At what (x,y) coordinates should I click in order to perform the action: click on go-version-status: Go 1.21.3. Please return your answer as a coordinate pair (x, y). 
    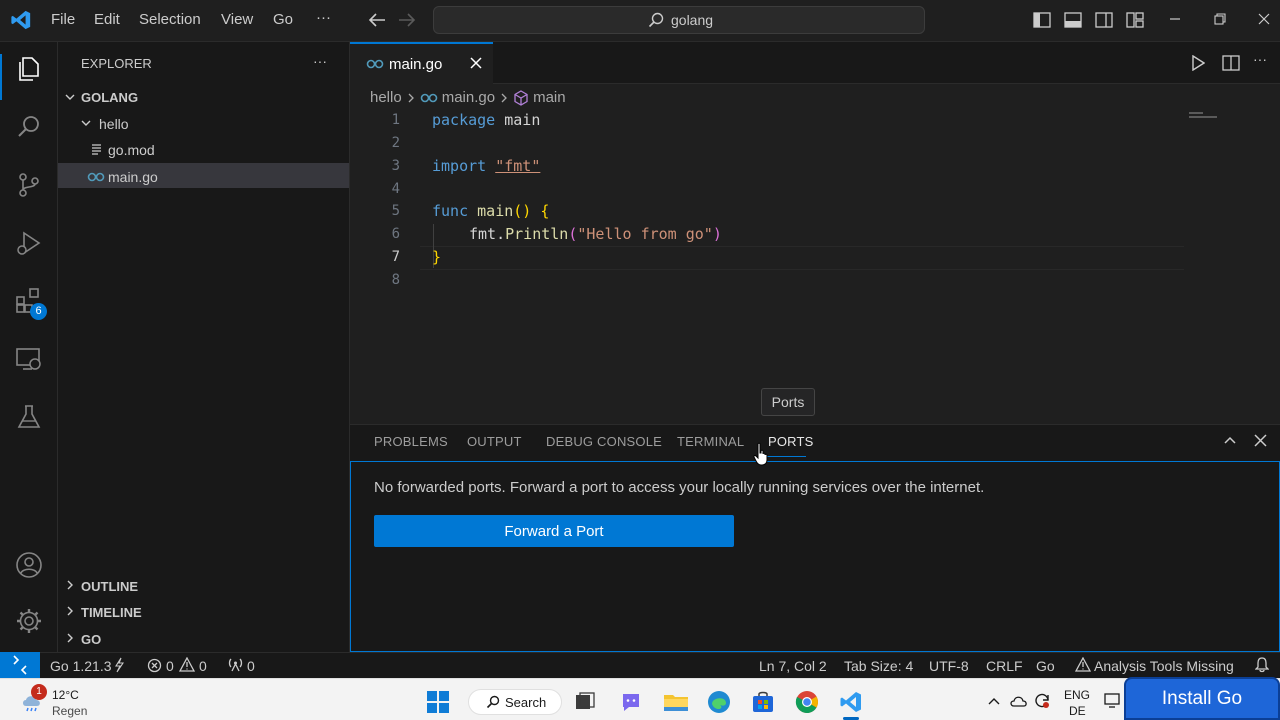
    Looking at the image, I should click on (81, 666).